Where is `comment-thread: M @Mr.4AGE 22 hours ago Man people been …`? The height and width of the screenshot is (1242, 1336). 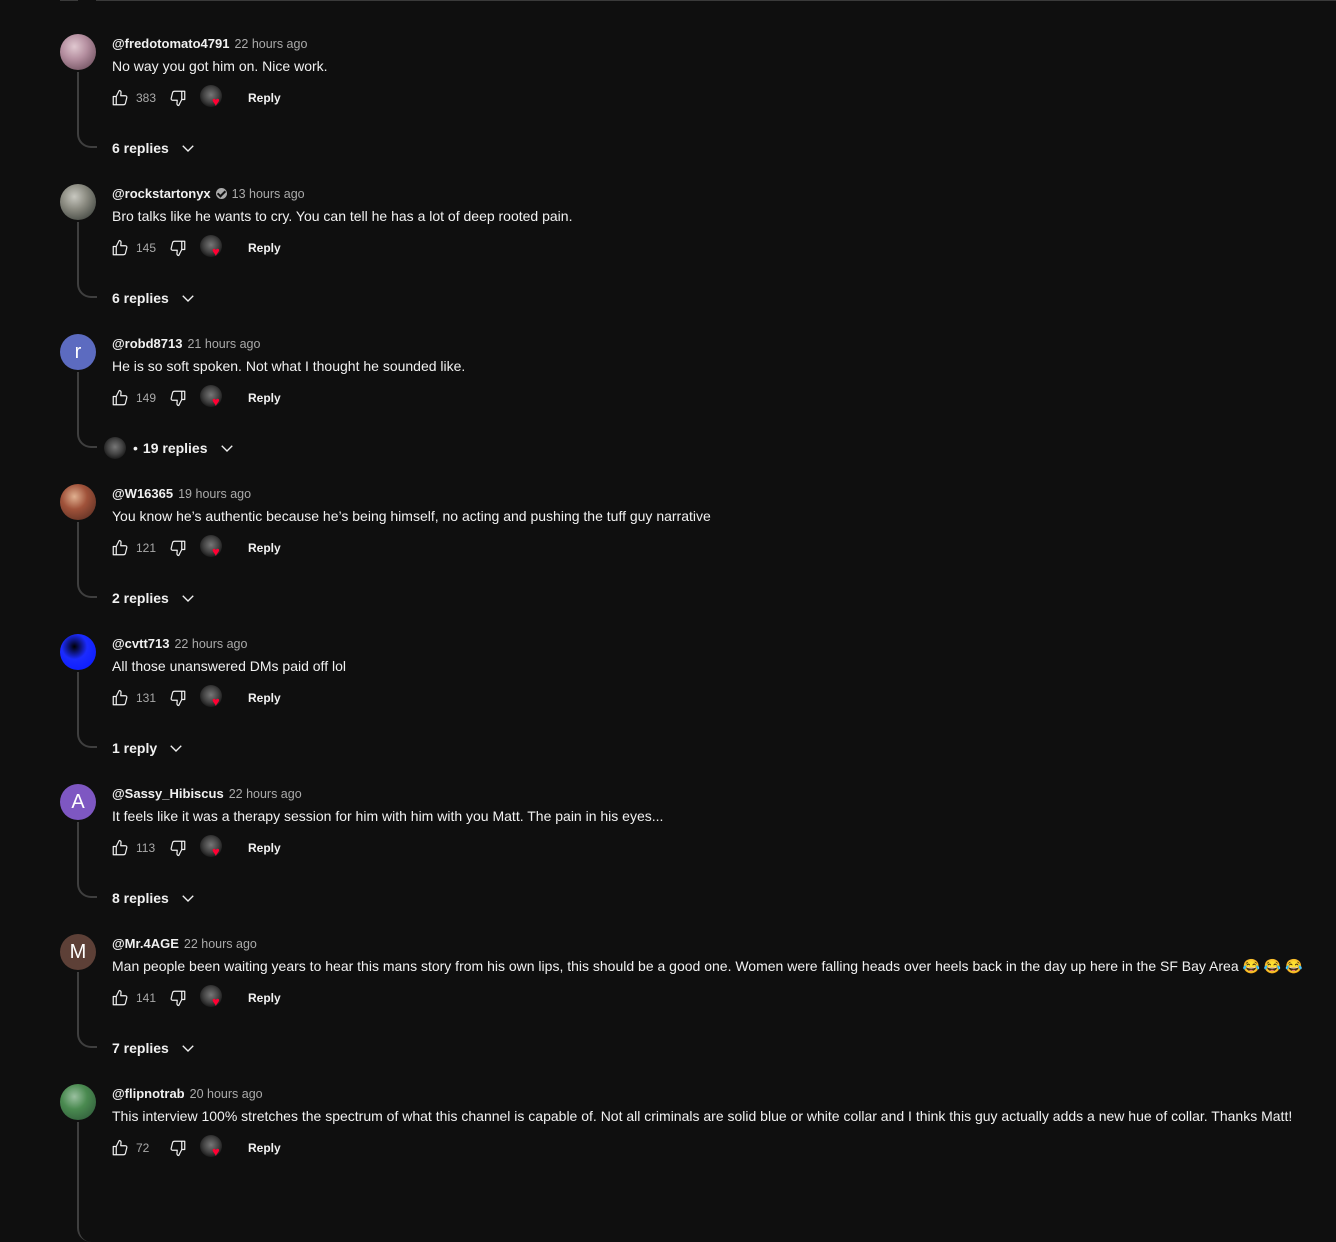
comment-thread: M @Mr.4AGE 22 hours ago Man people been … is located at coordinates (668, 1005).